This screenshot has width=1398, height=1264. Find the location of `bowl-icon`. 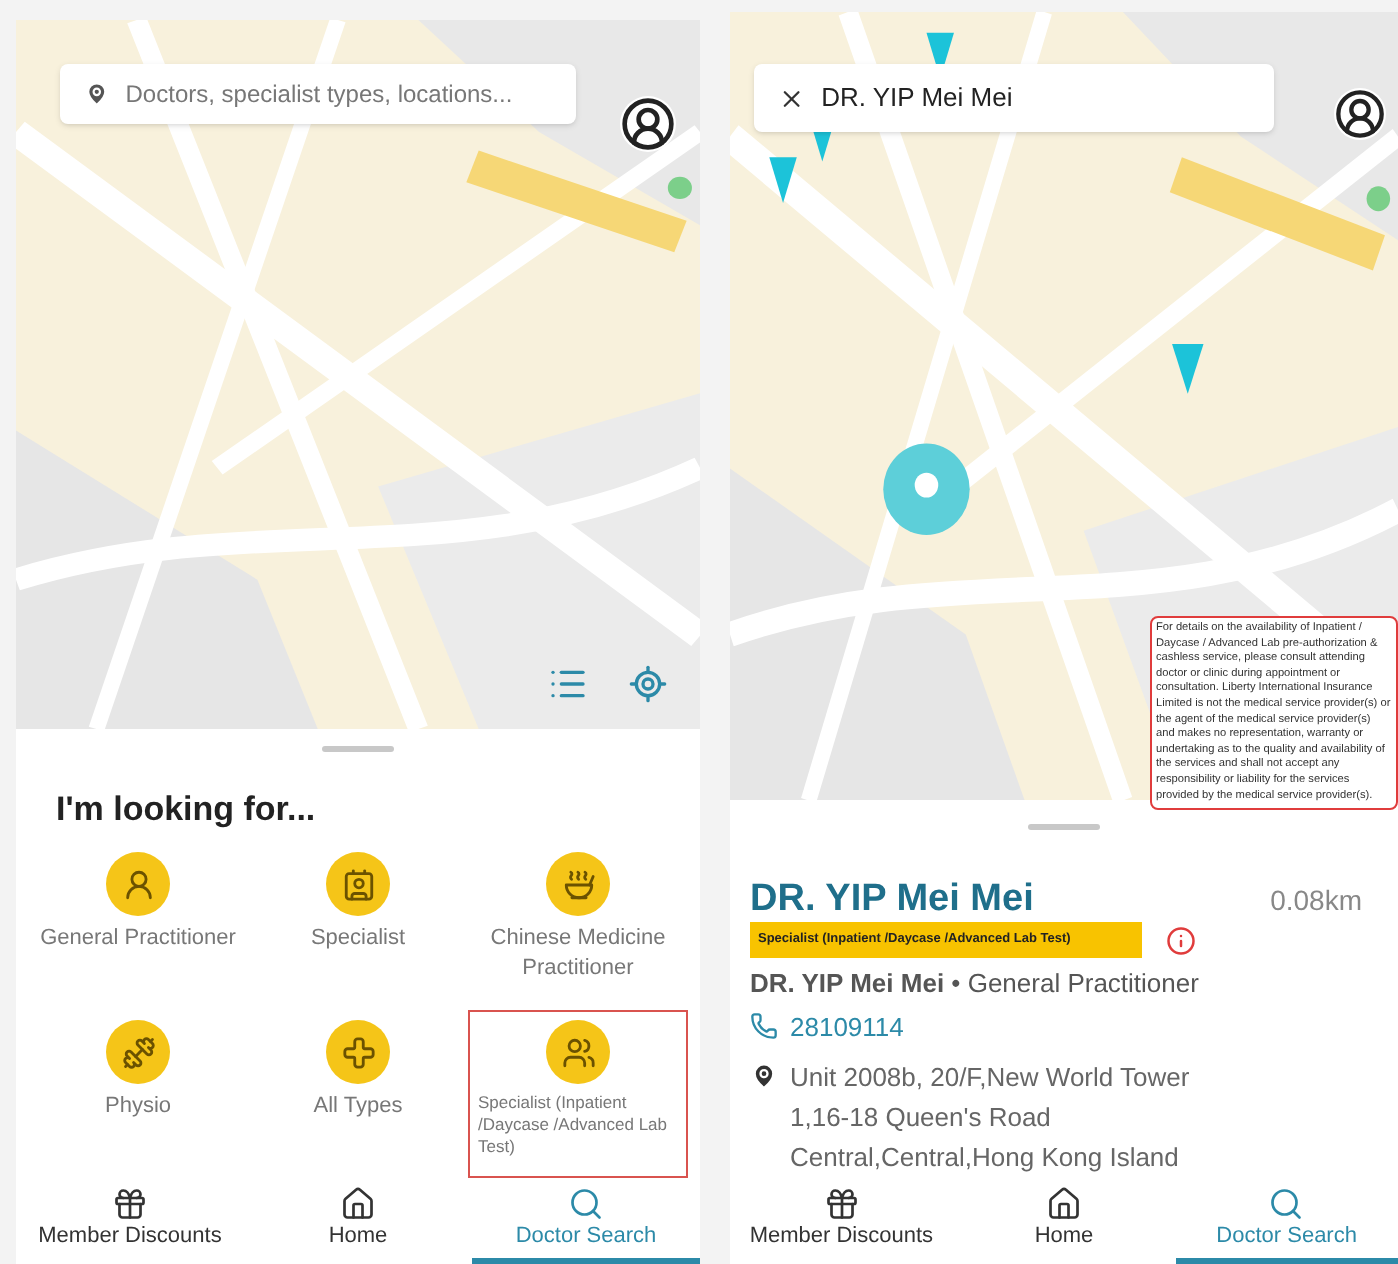

bowl-icon is located at coordinates (578, 884).